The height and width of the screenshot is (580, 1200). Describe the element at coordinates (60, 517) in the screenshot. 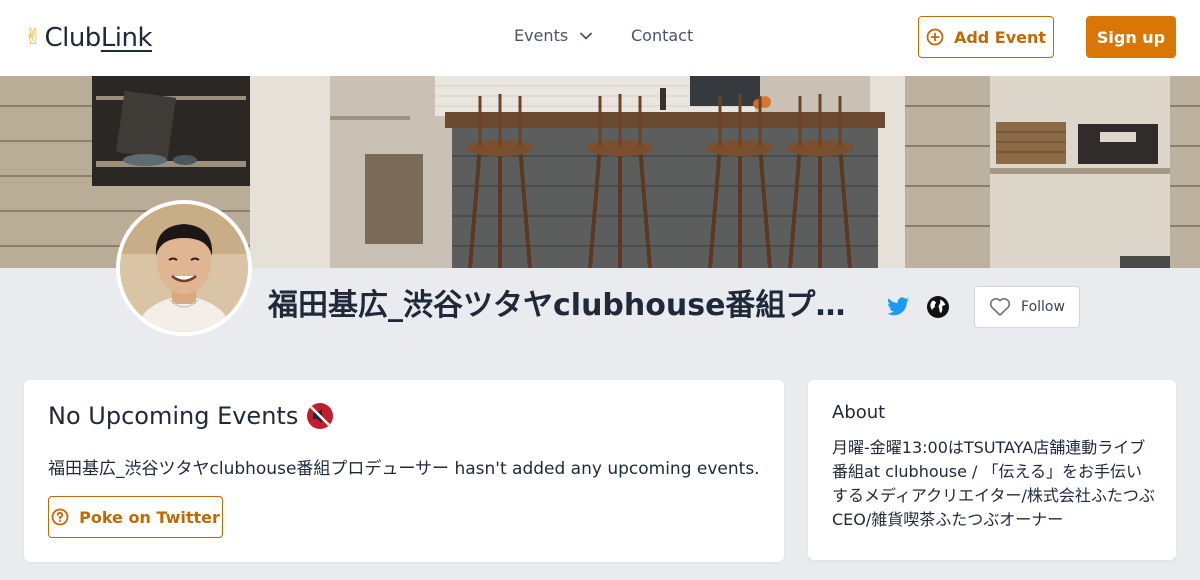

I see `question-circle-icon` at that location.